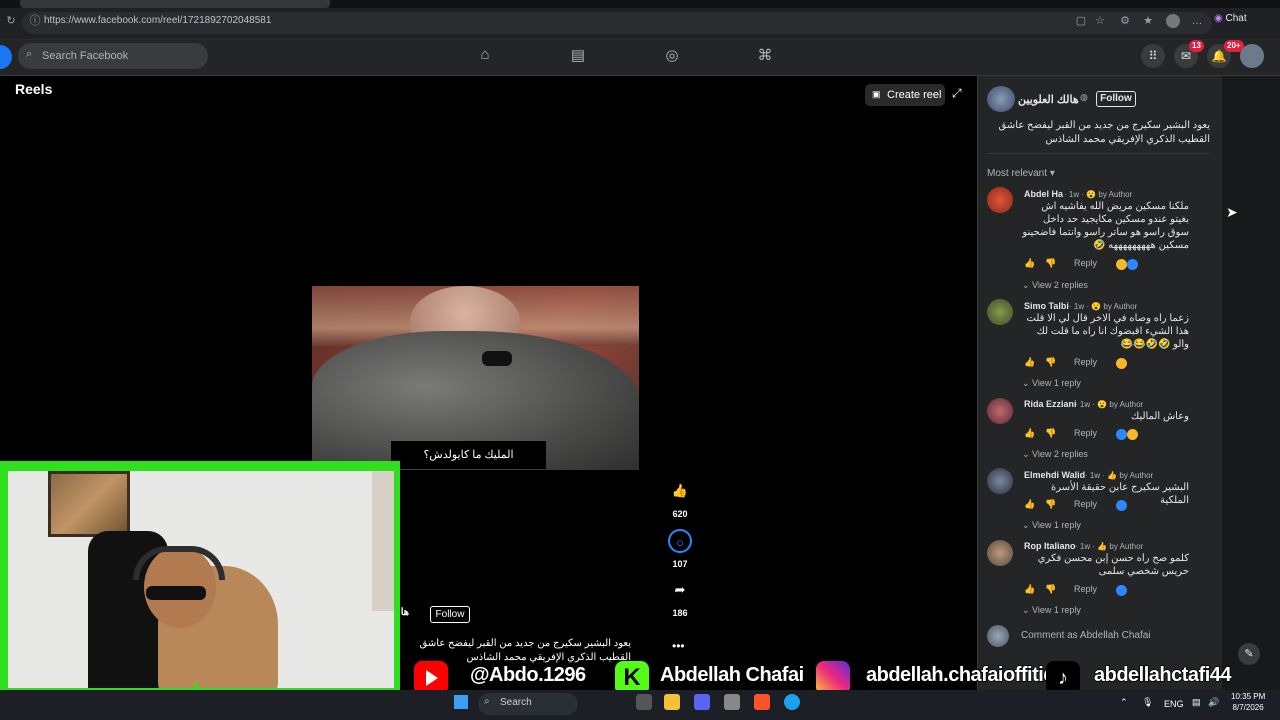 This screenshot has height=720, width=1280. I want to click on panel-follow-button: Follow, so click(1116, 99).